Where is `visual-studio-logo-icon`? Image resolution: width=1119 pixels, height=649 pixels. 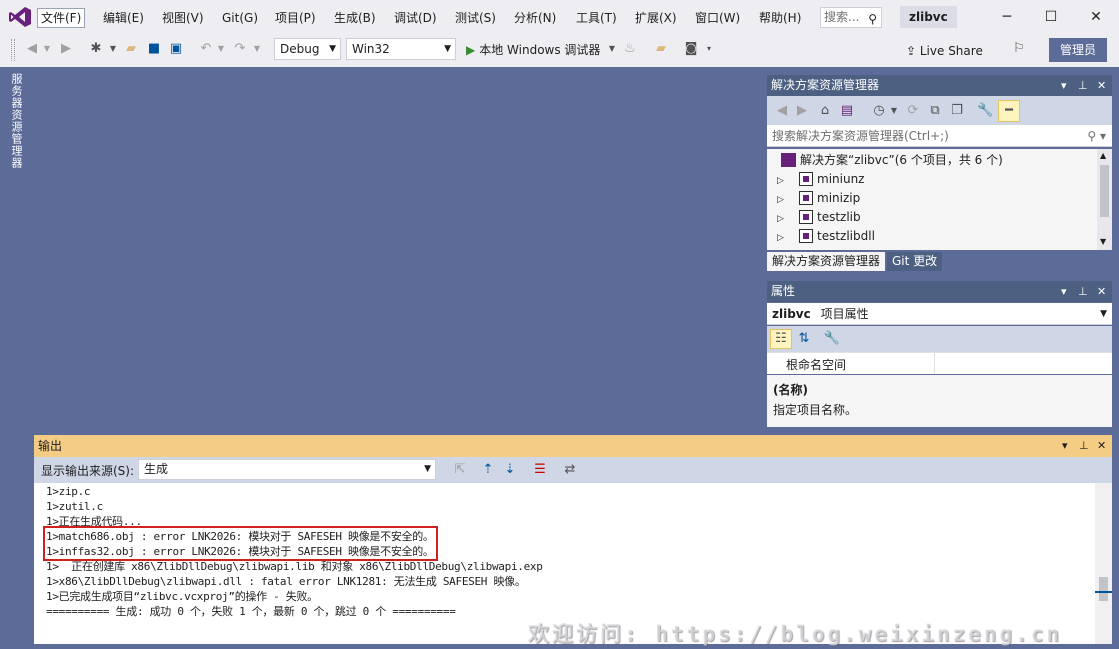
visual-studio-logo-icon is located at coordinates (20, 17).